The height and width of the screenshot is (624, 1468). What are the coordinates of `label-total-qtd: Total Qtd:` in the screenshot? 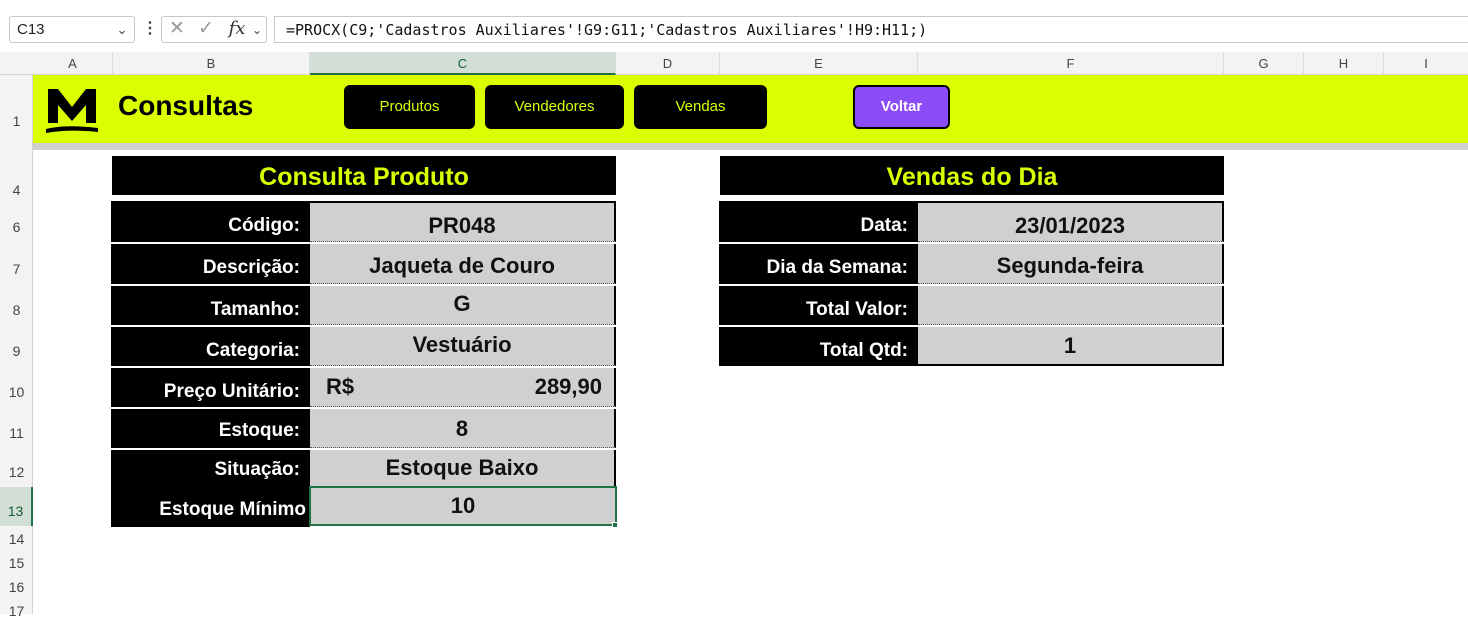 It's located at (818, 346).